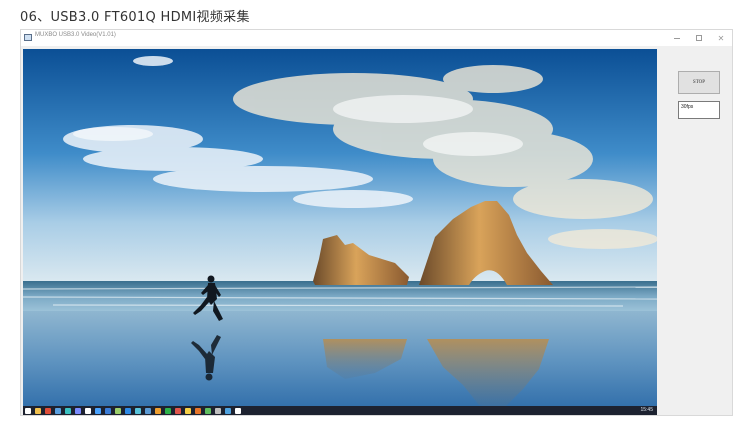 The width and height of the screenshot is (750, 423). I want to click on maximize-button, so click(699, 38).